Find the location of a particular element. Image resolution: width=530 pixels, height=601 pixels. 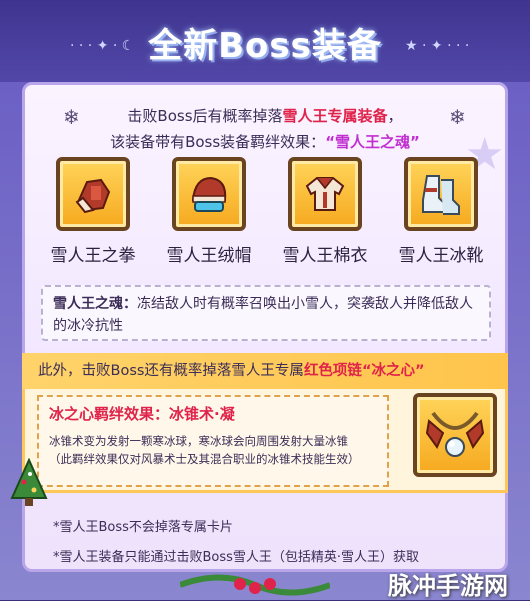

necklace-drop-text: 此外，击败Boss还有概率掉落雪人王专属 is located at coordinates (171, 371).